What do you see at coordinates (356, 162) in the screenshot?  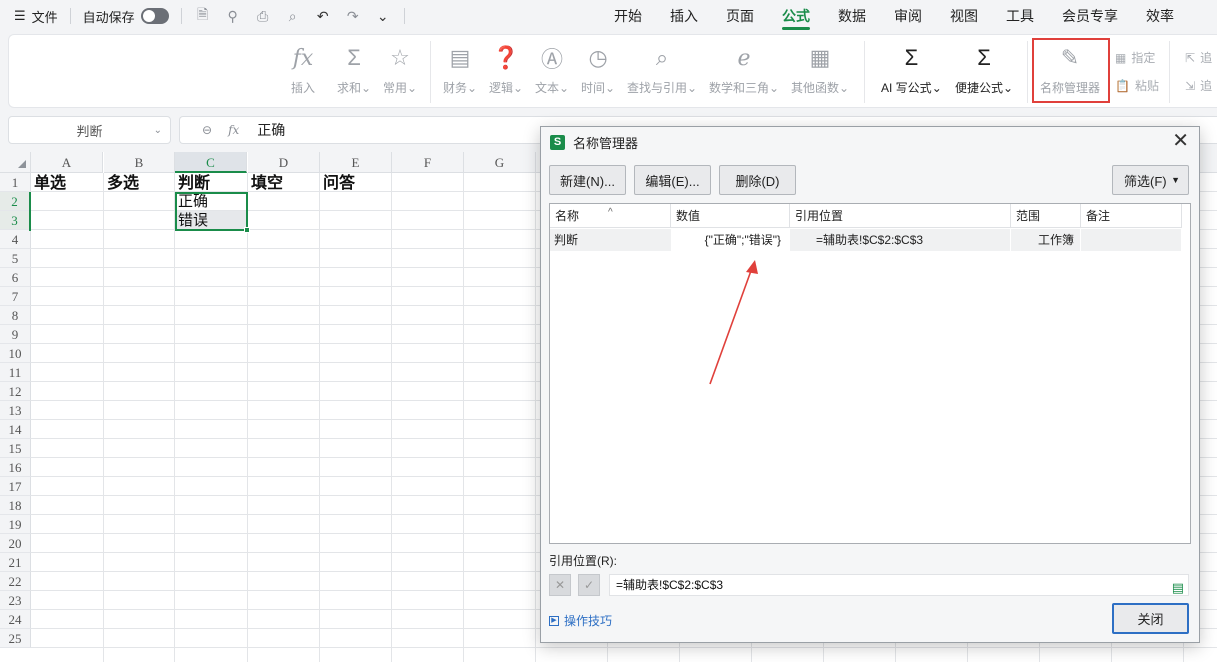 I see `column-header: E` at bounding box center [356, 162].